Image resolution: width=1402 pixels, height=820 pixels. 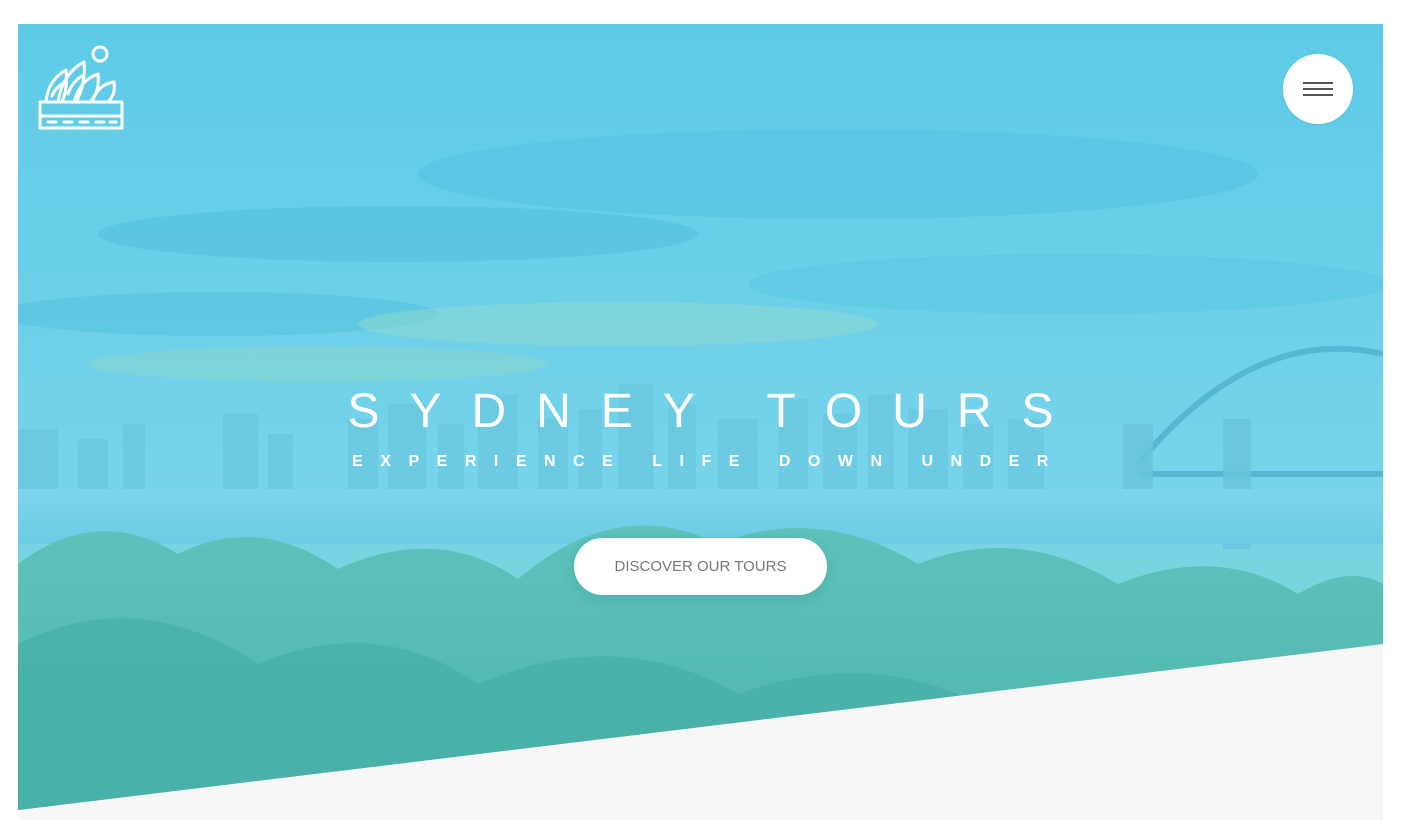 I want to click on hero-subtitle: EXPERIENCE LIFE DOWN UNDER, so click(x=709, y=461).